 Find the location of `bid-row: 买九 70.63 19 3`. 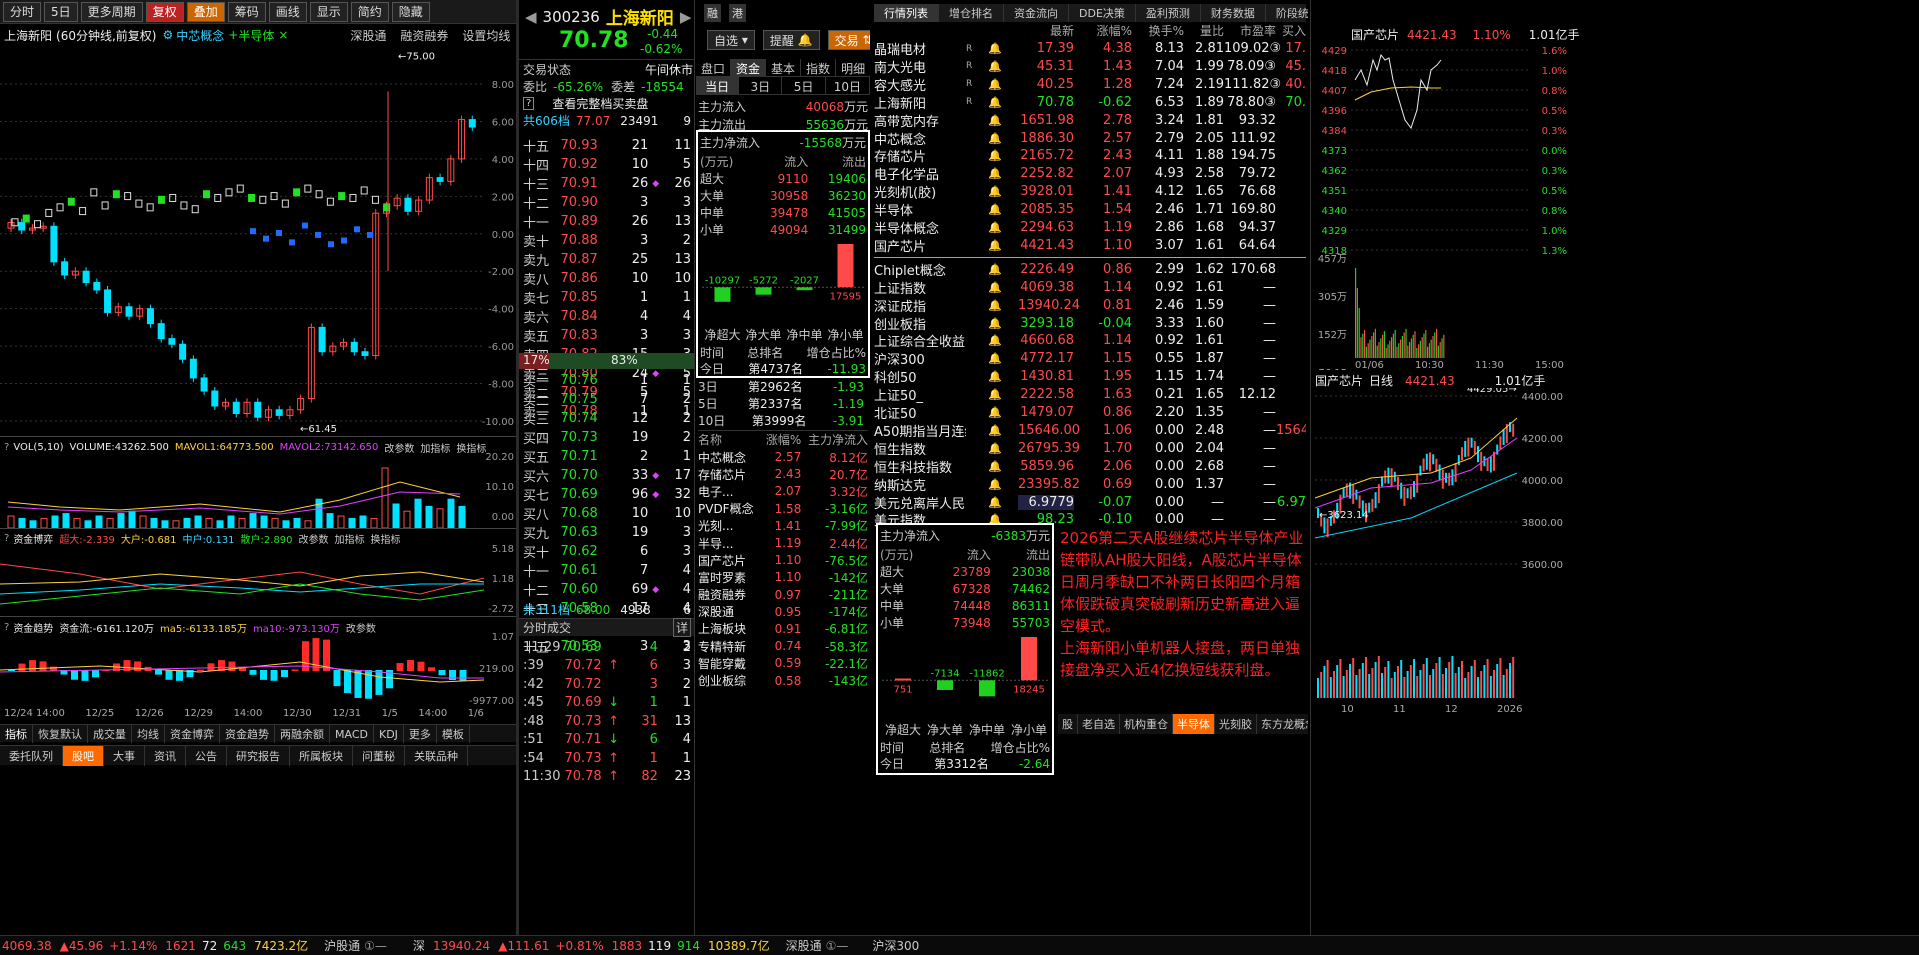

bid-row: 买九 70.63 19 3 is located at coordinates (607, 532).